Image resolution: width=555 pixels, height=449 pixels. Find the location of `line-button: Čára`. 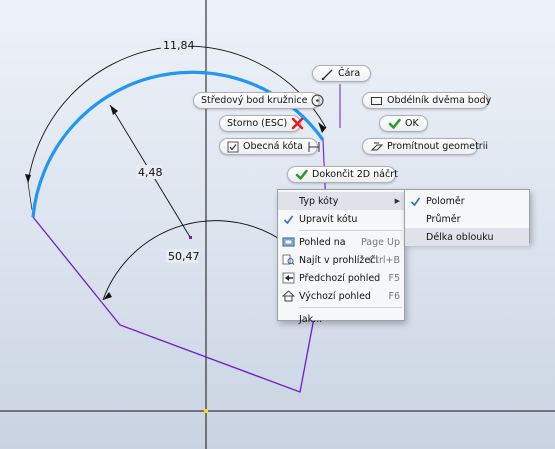

line-button: Čára is located at coordinates (341, 73).